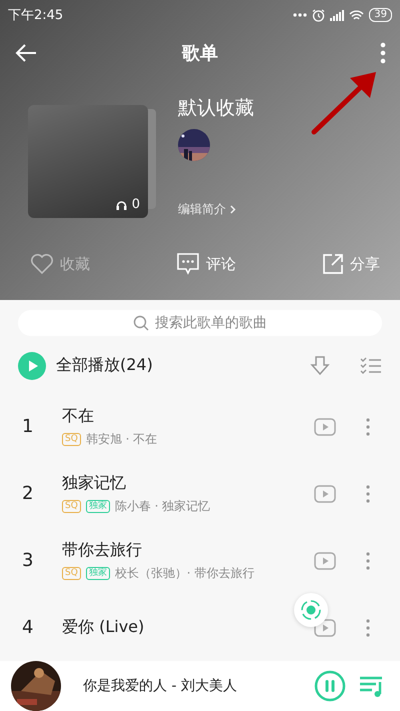 This screenshot has width=400, height=711. I want to click on play-all-icon, so click(32, 366).